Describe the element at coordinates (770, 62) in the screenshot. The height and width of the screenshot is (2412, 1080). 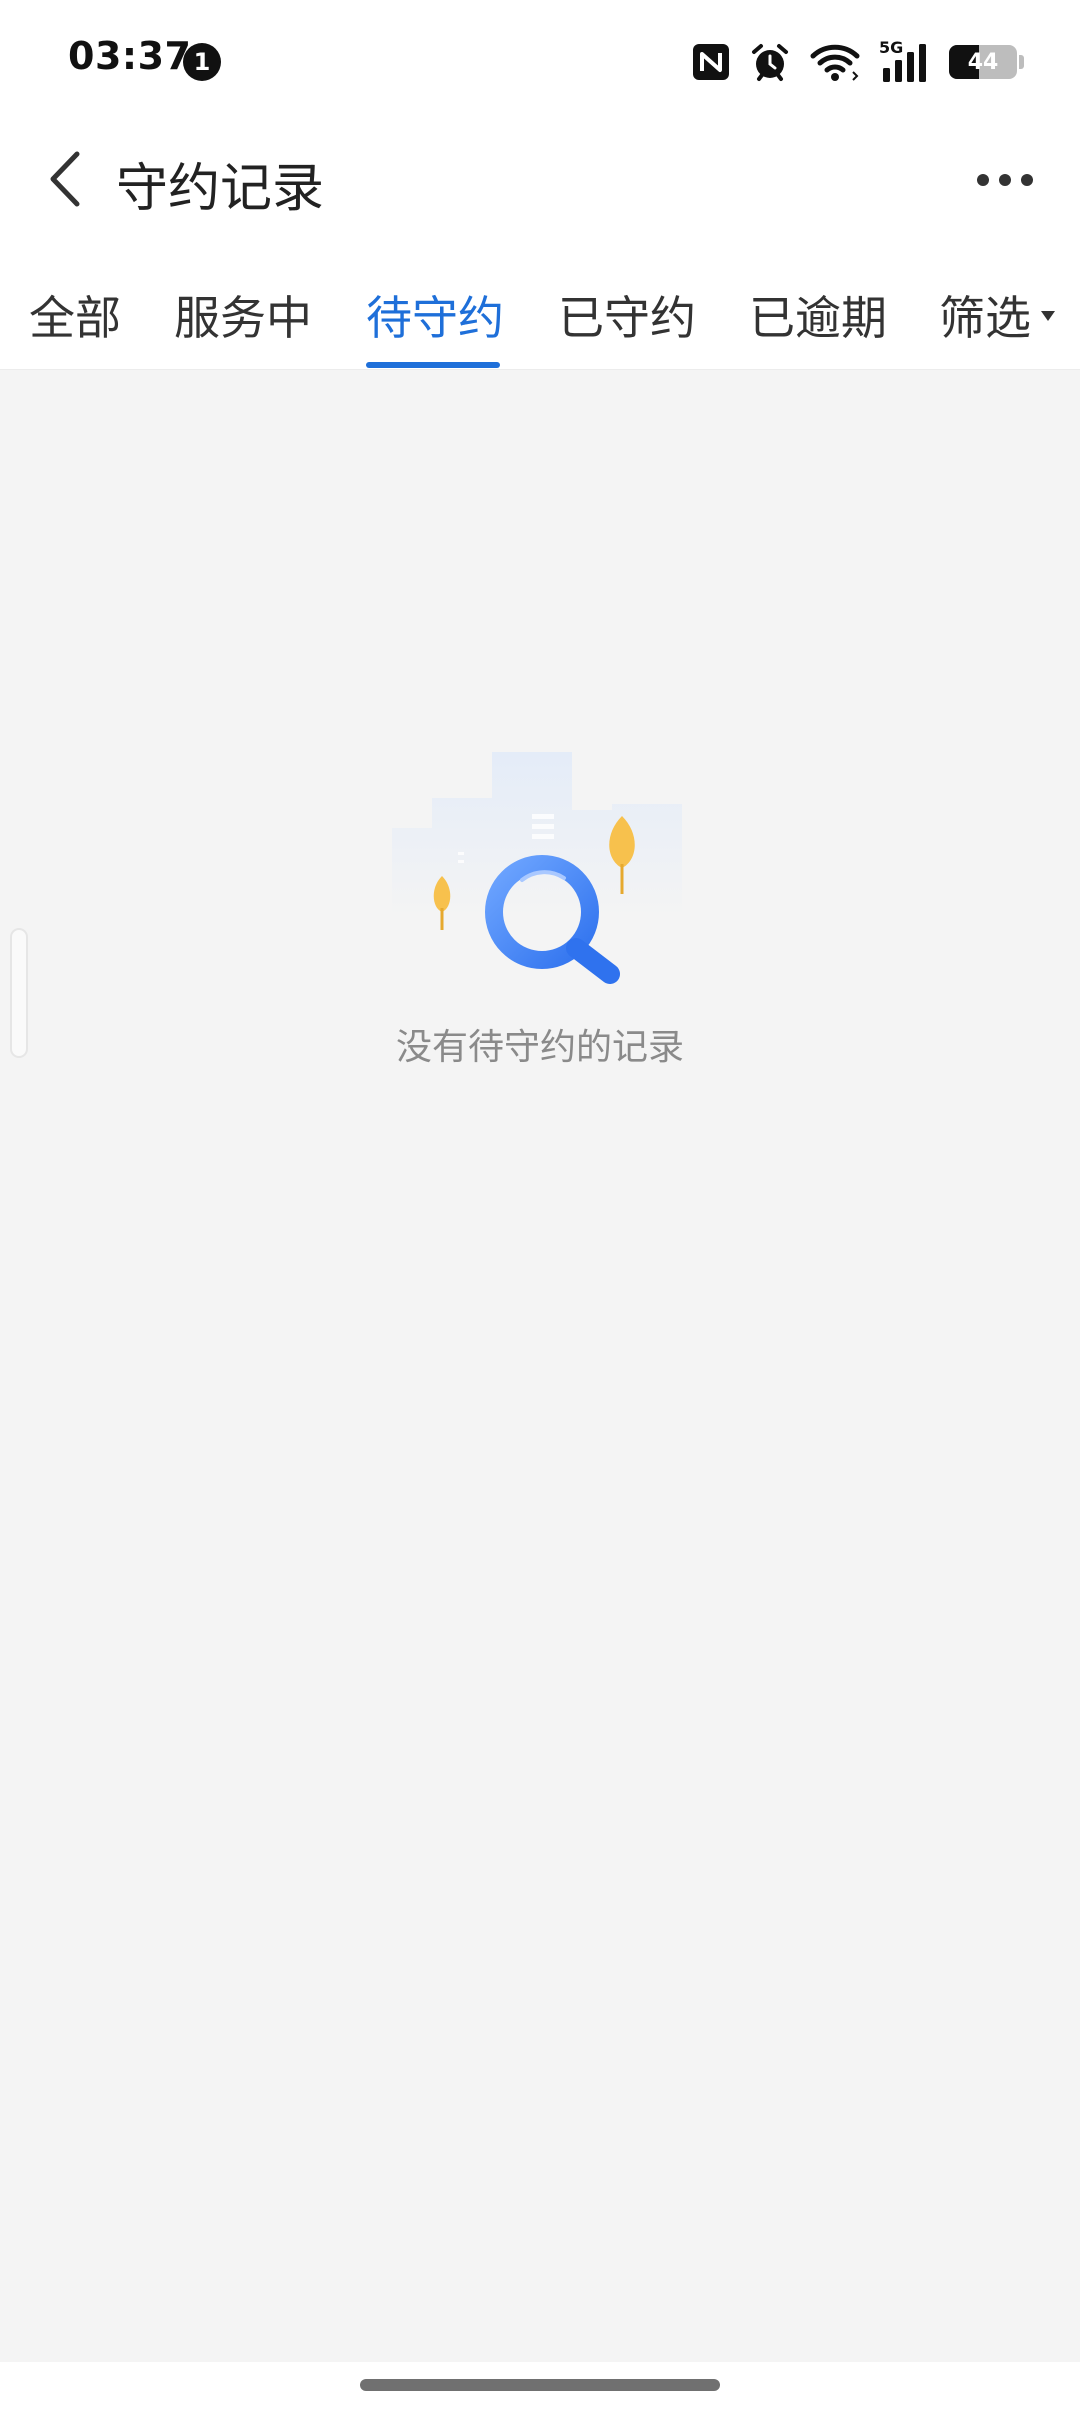
I see `alarm-icon` at that location.